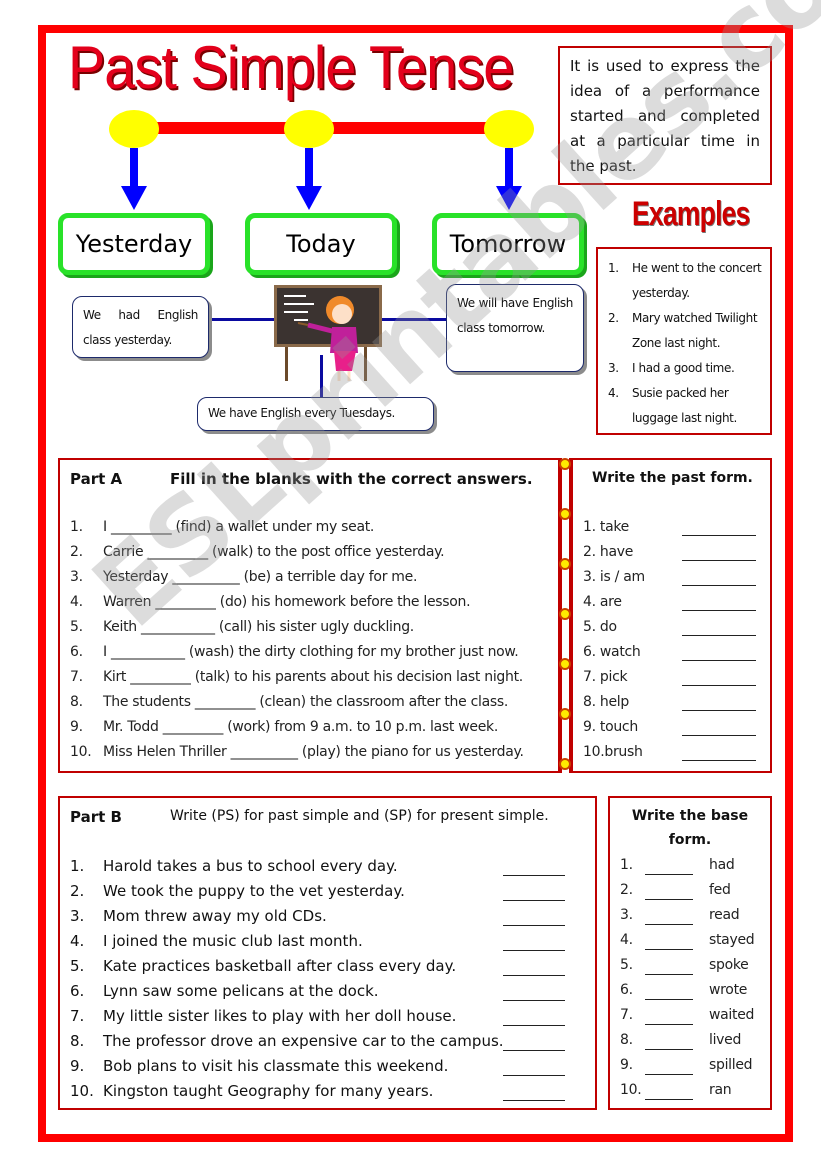  What do you see at coordinates (134, 129) in the screenshot?
I see `timeline-dot-yesterday` at bounding box center [134, 129].